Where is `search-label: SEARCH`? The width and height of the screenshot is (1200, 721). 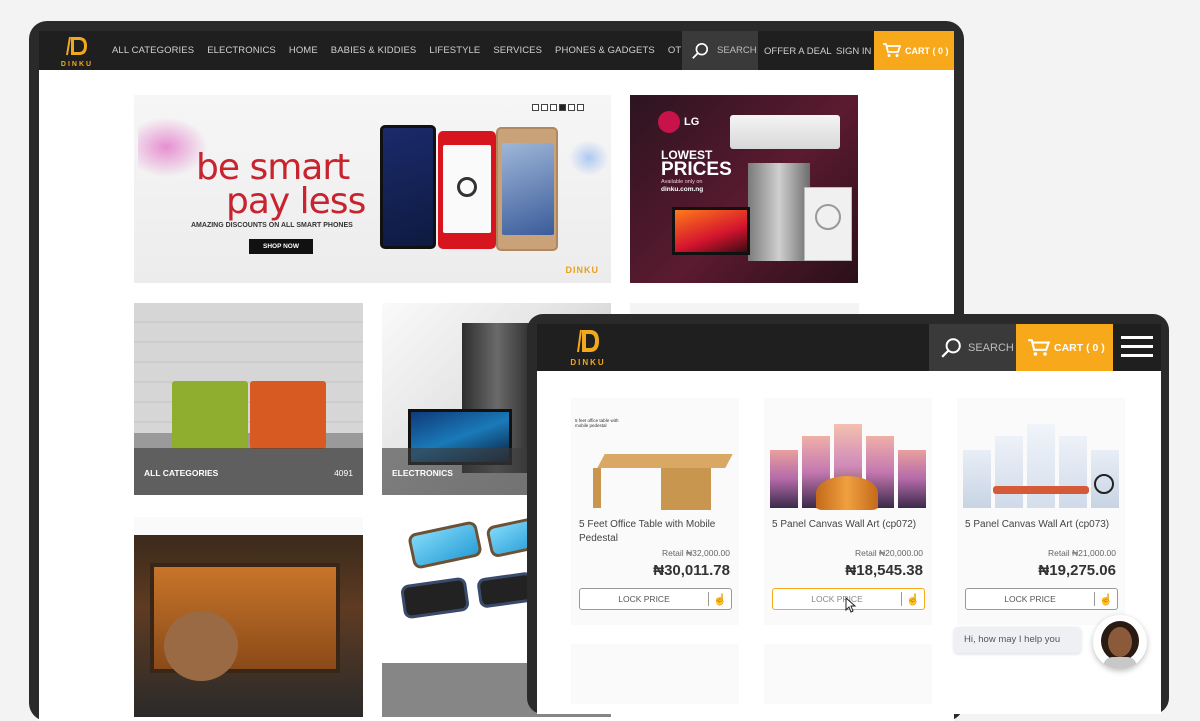 search-label: SEARCH is located at coordinates (737, 50).